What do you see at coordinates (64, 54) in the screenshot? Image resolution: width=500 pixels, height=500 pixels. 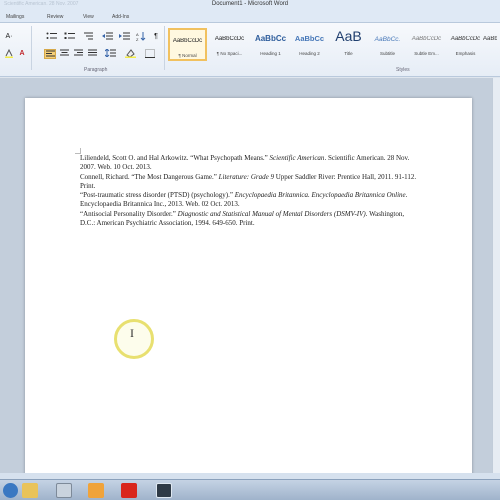 I see `align-center-button` at bounding box center [64, 54].